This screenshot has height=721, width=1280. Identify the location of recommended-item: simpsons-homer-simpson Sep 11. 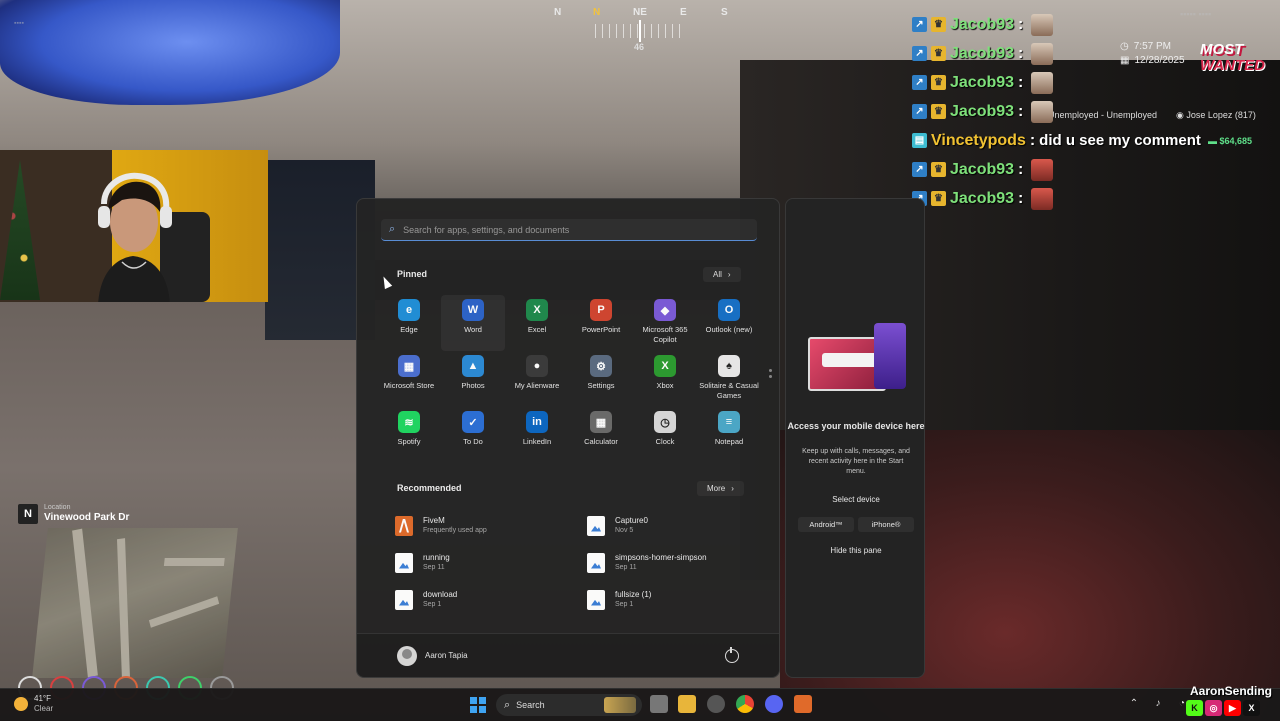
(683, 562).